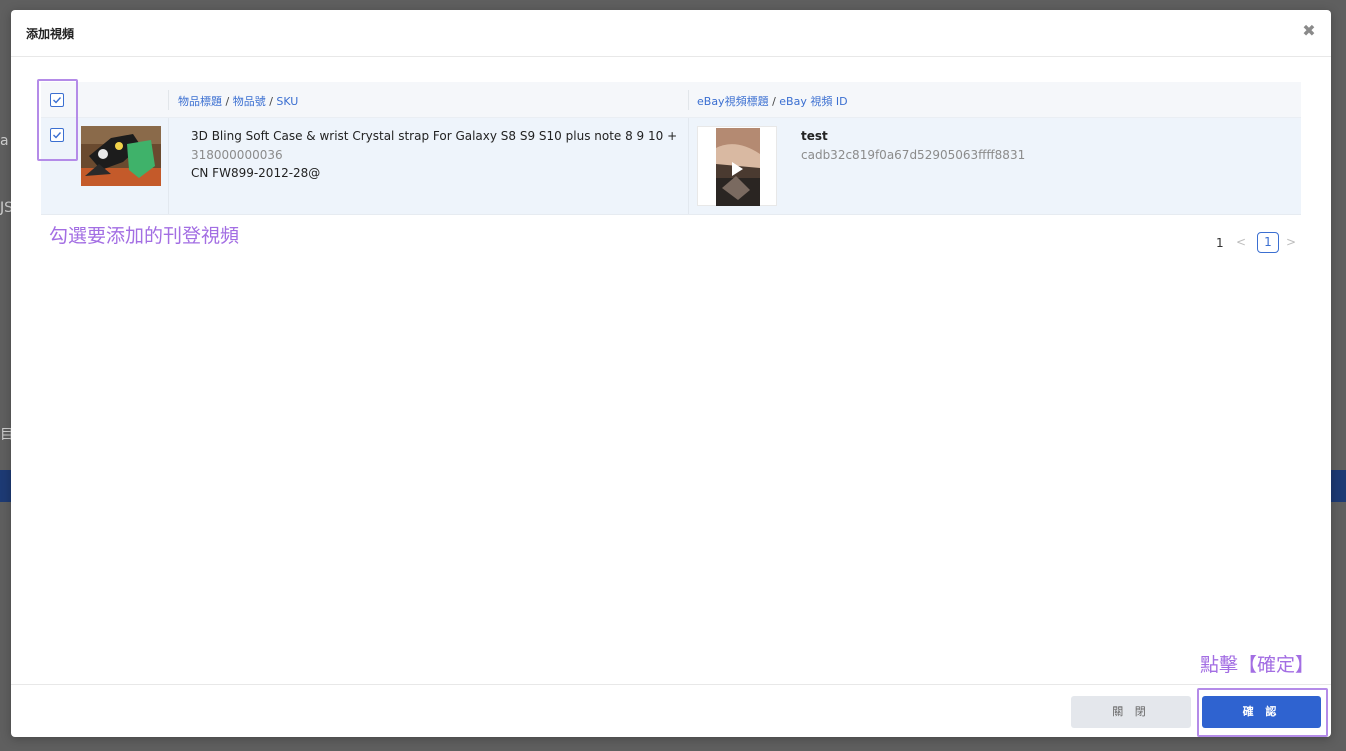 The height and width of the screenshot is (751, 1346). I want to click on modal-title: 添加視頻, so click(50, 34).